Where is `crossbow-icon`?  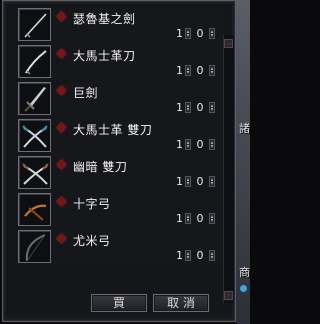 crossbow-icon is located at coordinates (34, 209).